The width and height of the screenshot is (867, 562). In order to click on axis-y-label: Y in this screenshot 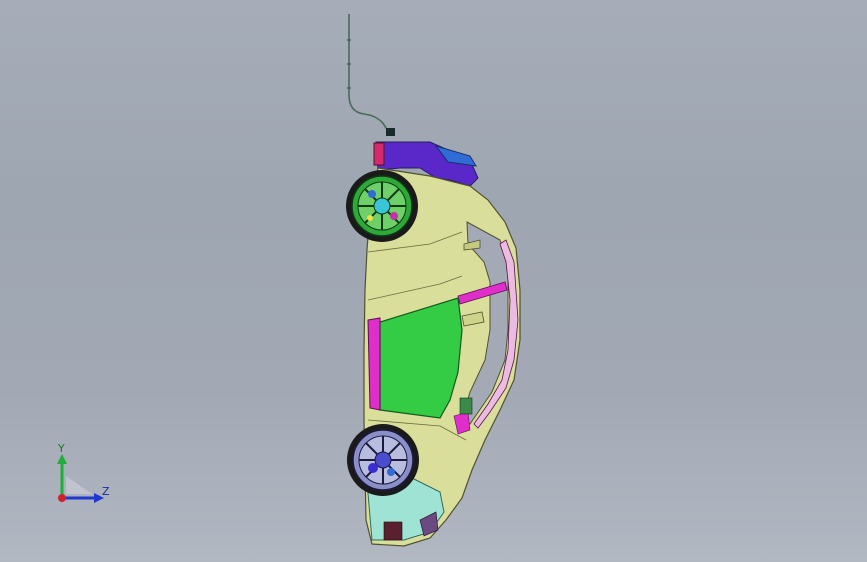, I will do `click(61, 448)`.